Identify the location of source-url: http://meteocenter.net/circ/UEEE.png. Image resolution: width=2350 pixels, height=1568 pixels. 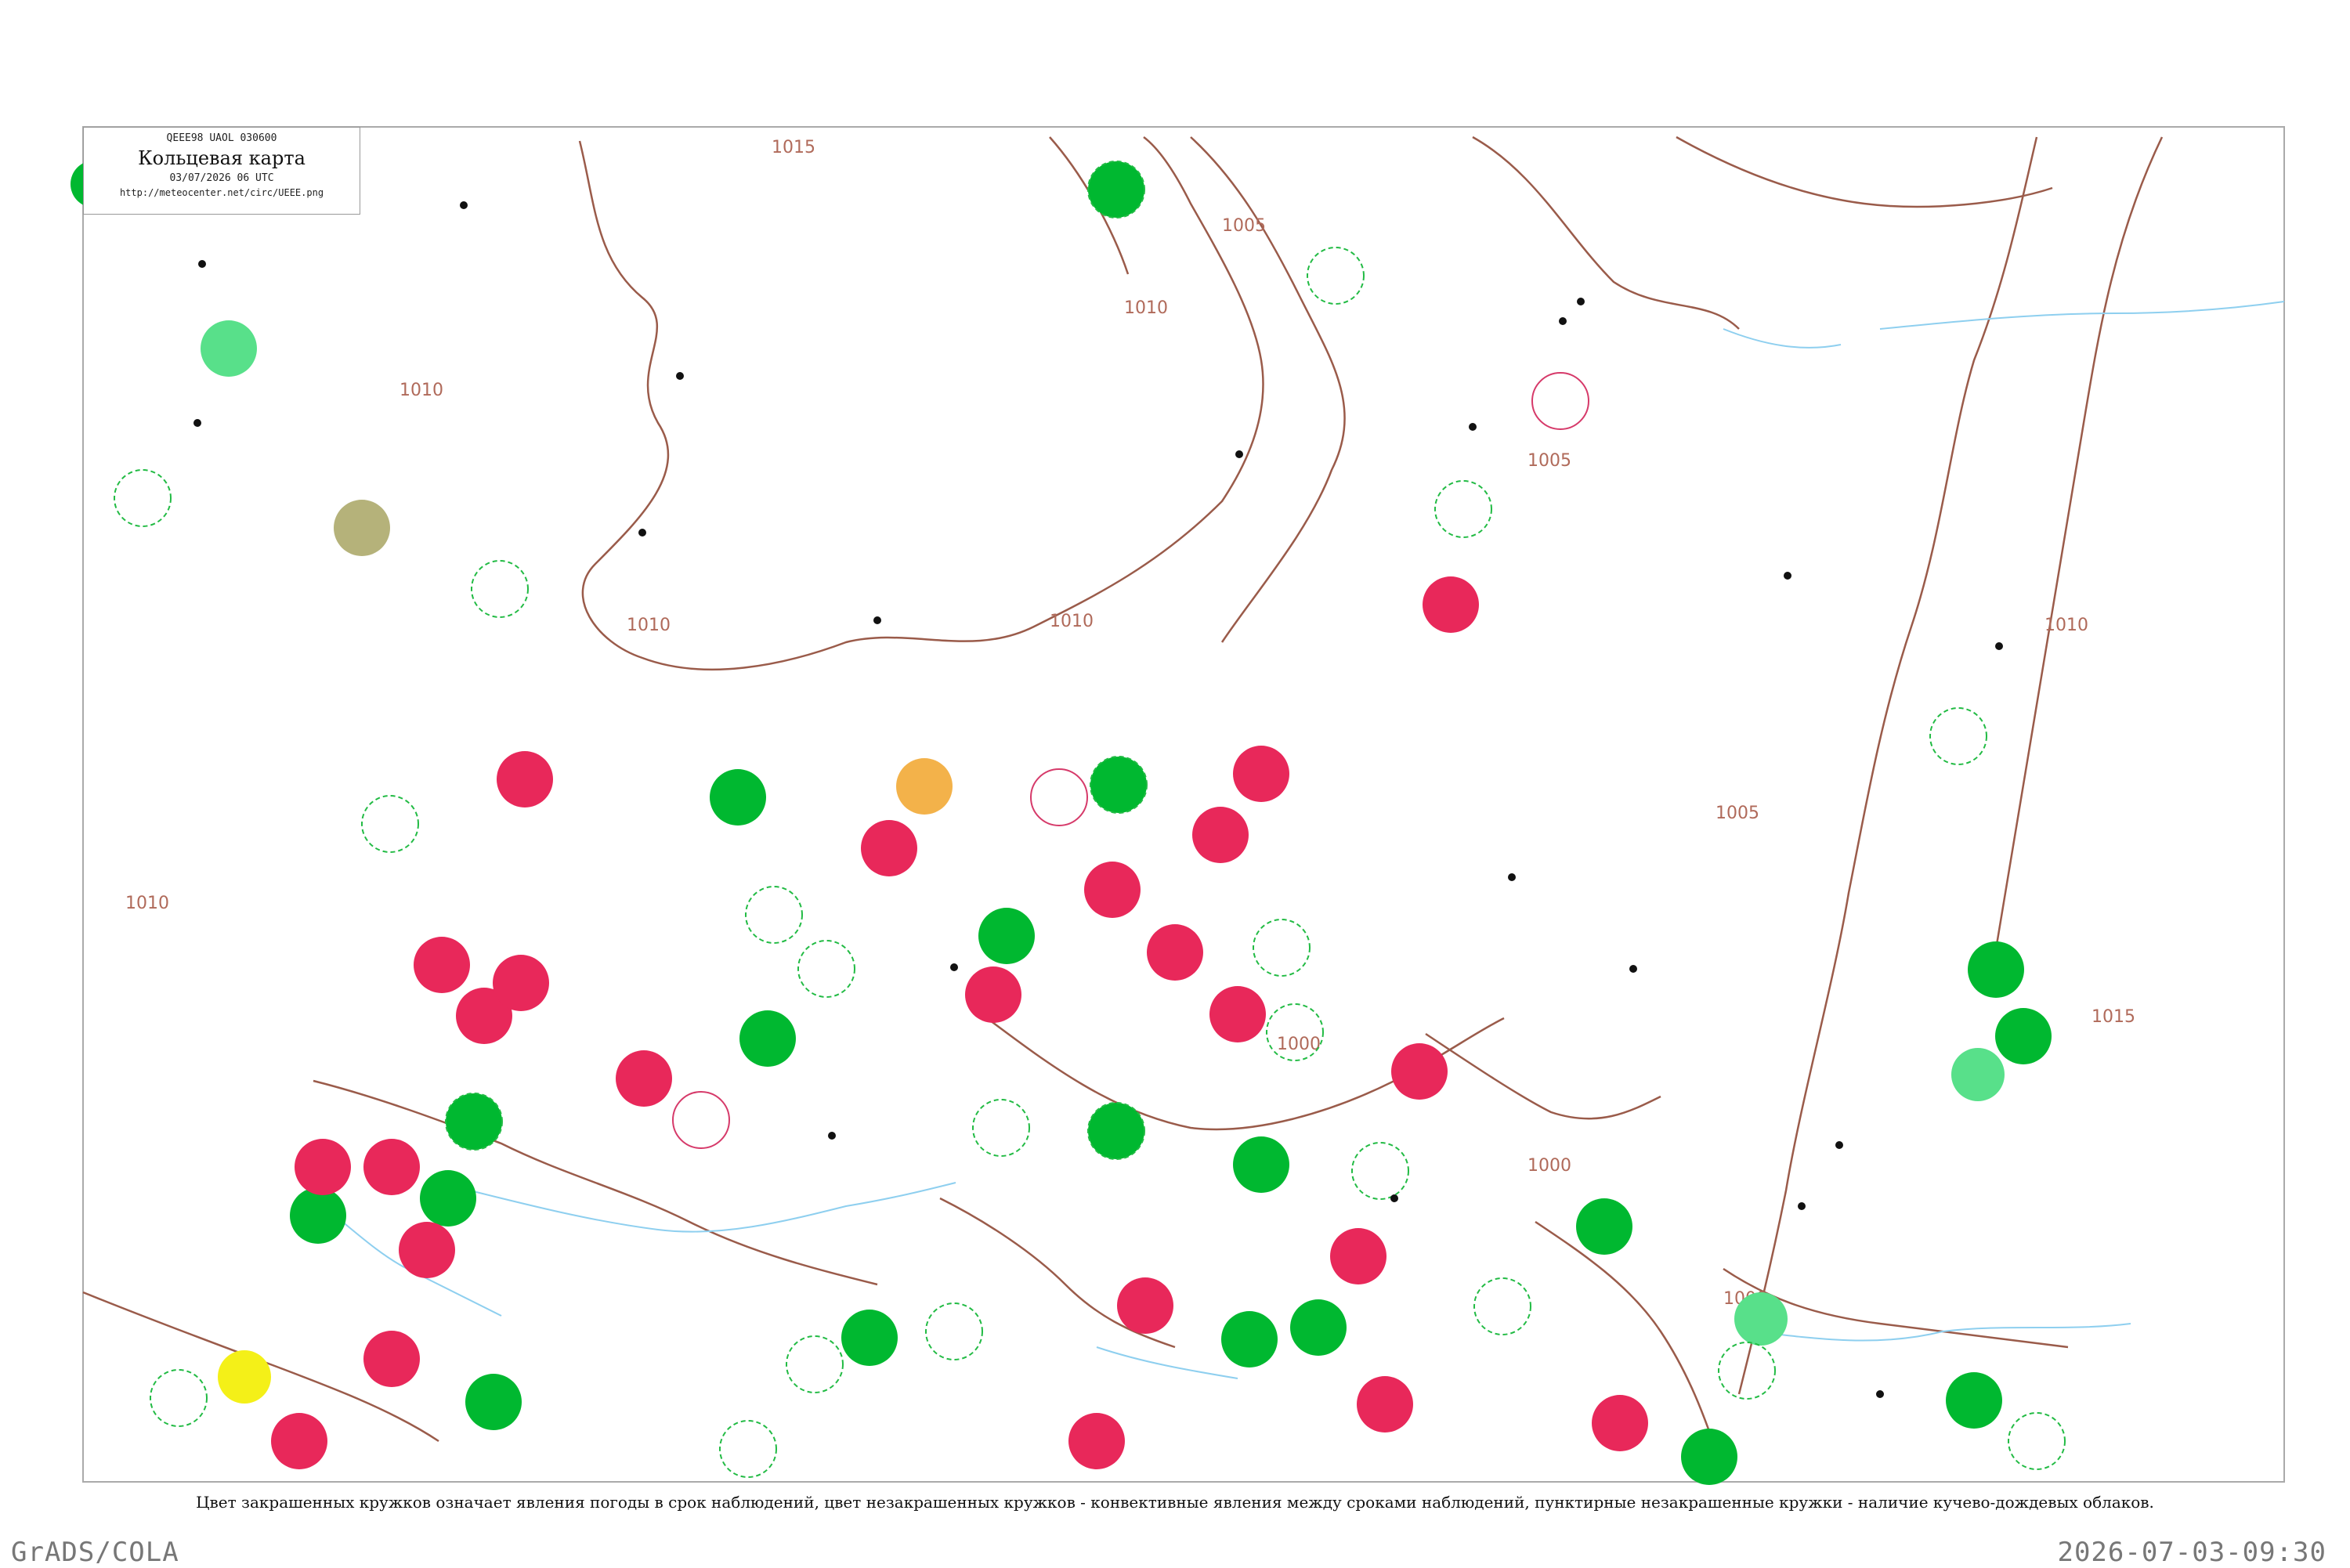
(221, 192).